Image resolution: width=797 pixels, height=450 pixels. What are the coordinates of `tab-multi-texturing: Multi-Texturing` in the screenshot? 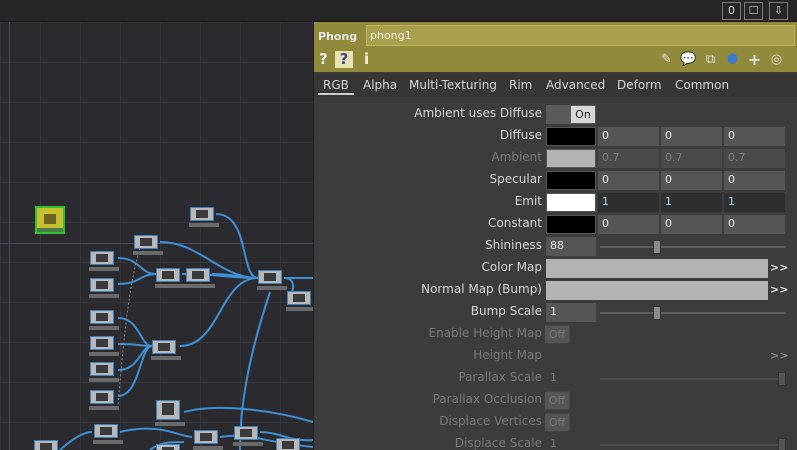 It's located at (453, 86).